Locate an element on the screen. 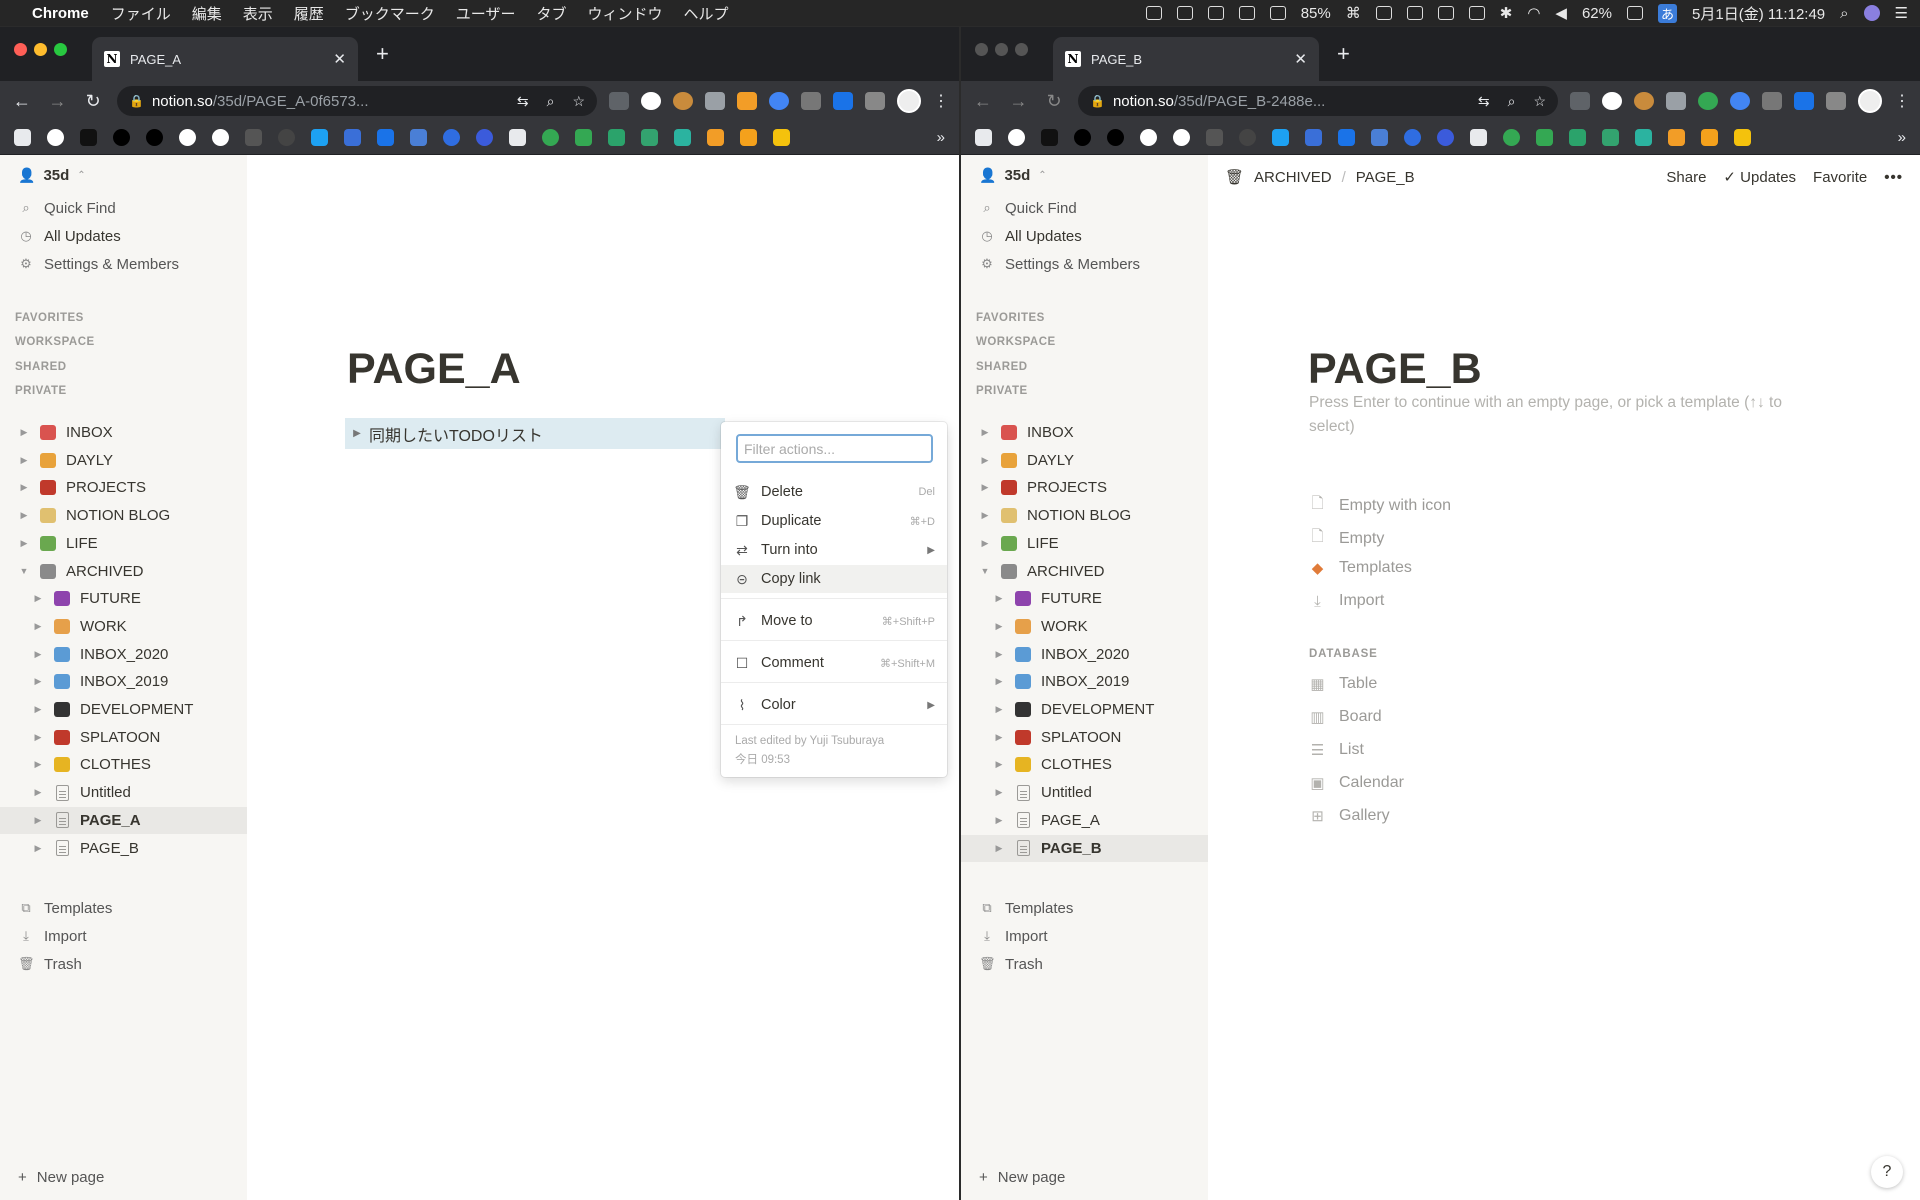 Image resolution: width=1920 pixels, height=1200 pixels. sidebar-page-untitled: ▶ Untitled is located at coordinates (1084, 792).